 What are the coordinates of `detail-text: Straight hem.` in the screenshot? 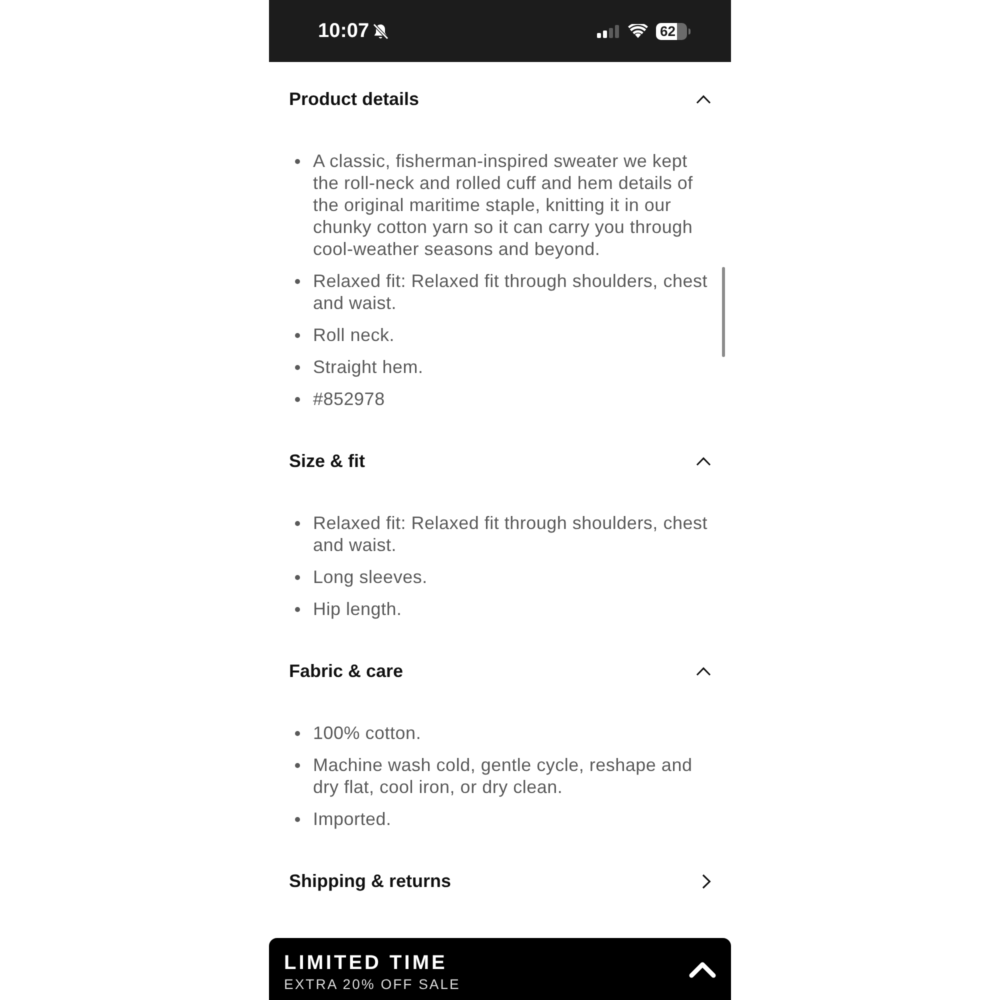 It's located at (368, 367).